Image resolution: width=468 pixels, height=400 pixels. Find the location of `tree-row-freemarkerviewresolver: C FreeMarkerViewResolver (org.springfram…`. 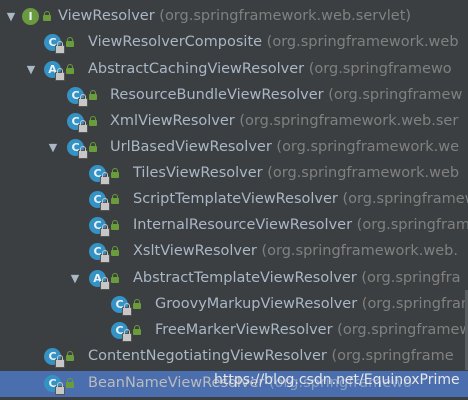

tree-row-freemarkerviewresolver: C FreeMarkerViewResolver (org.springfram… is located at coordinates (234, 331).